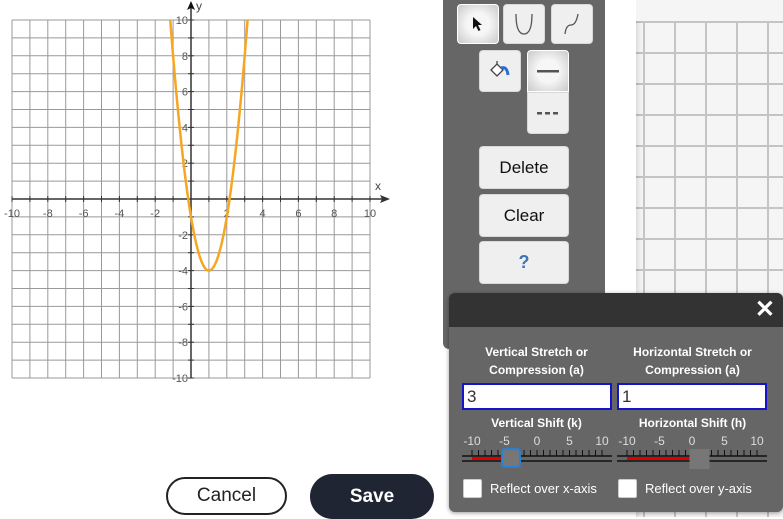 This screenshot has height=519, width=783. I want to click on vertical-stretch-label-line1: Vertical Stretch or, so click(536, 352).